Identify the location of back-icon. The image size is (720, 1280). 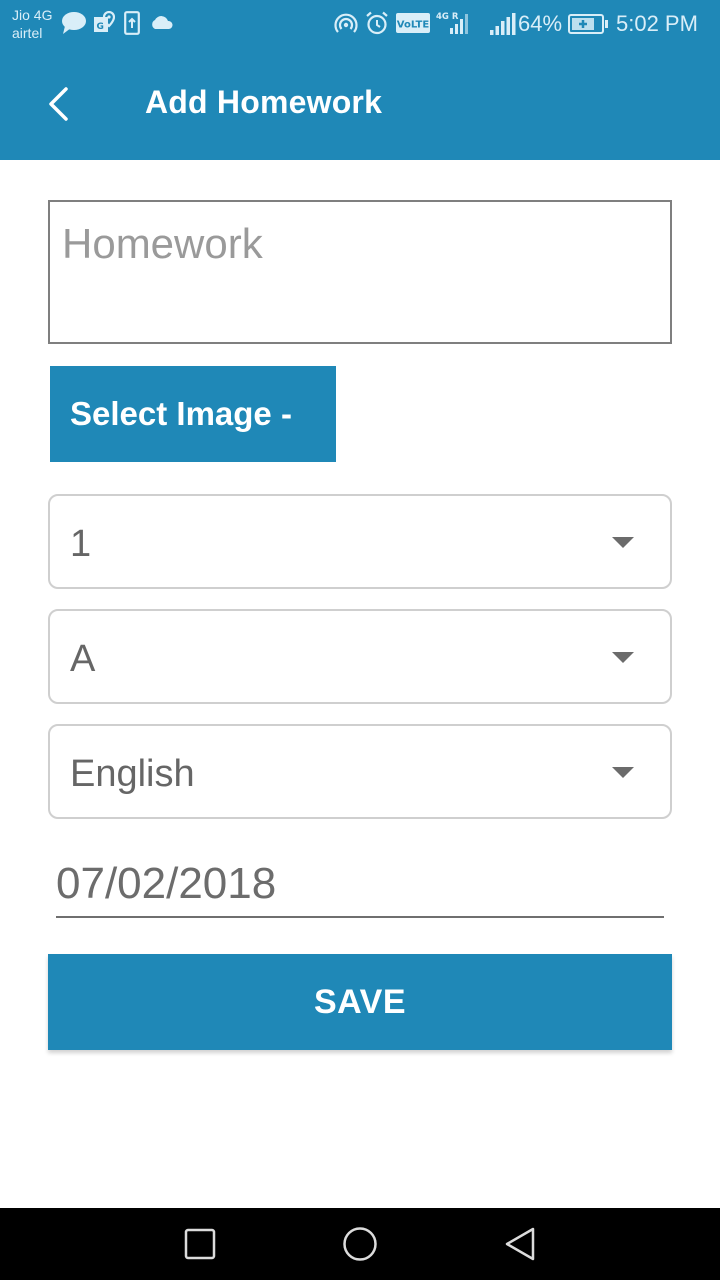
(520, 1244).